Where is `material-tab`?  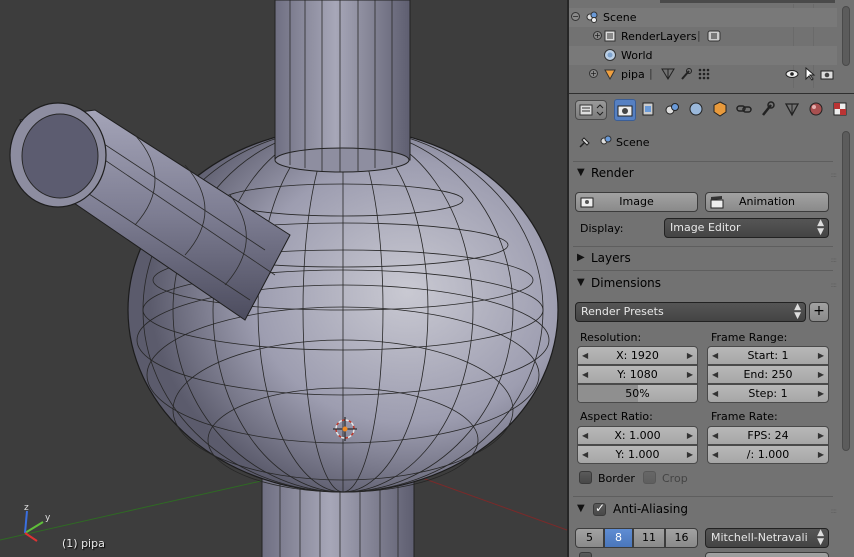 material-tab is located at coordinates (817, 110).